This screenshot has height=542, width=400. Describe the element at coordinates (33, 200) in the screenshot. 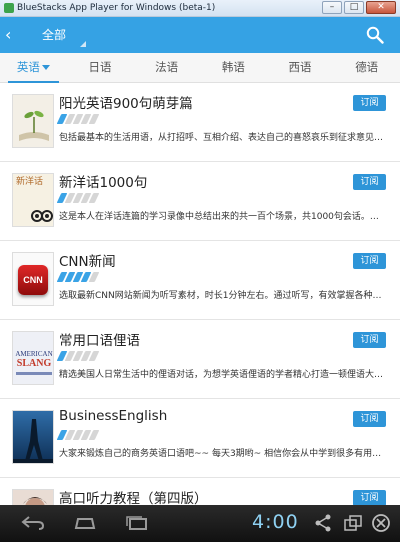

I see `course-thumbnail: 新洋话` at that location.